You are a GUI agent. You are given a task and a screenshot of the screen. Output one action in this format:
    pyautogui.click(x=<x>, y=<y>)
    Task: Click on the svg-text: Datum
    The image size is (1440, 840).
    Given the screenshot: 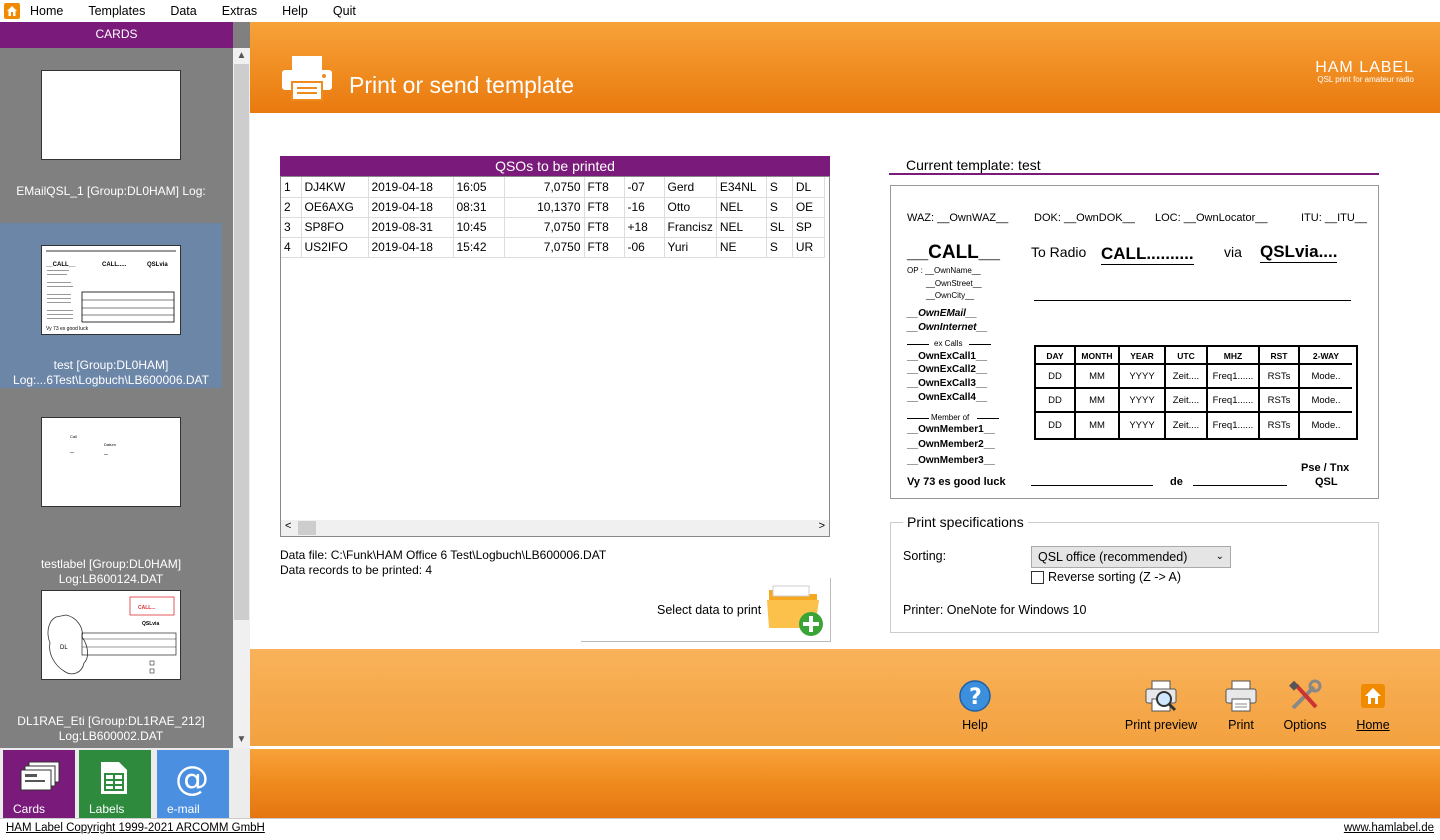 What is the action you would take?
    pyautogui.click(x=110, y=444)
    